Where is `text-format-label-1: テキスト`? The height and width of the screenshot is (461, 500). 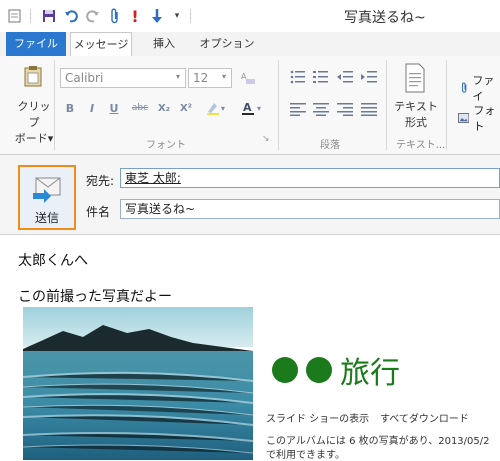
text-format-label-1: テキスト is located at coordinates (416, 106).